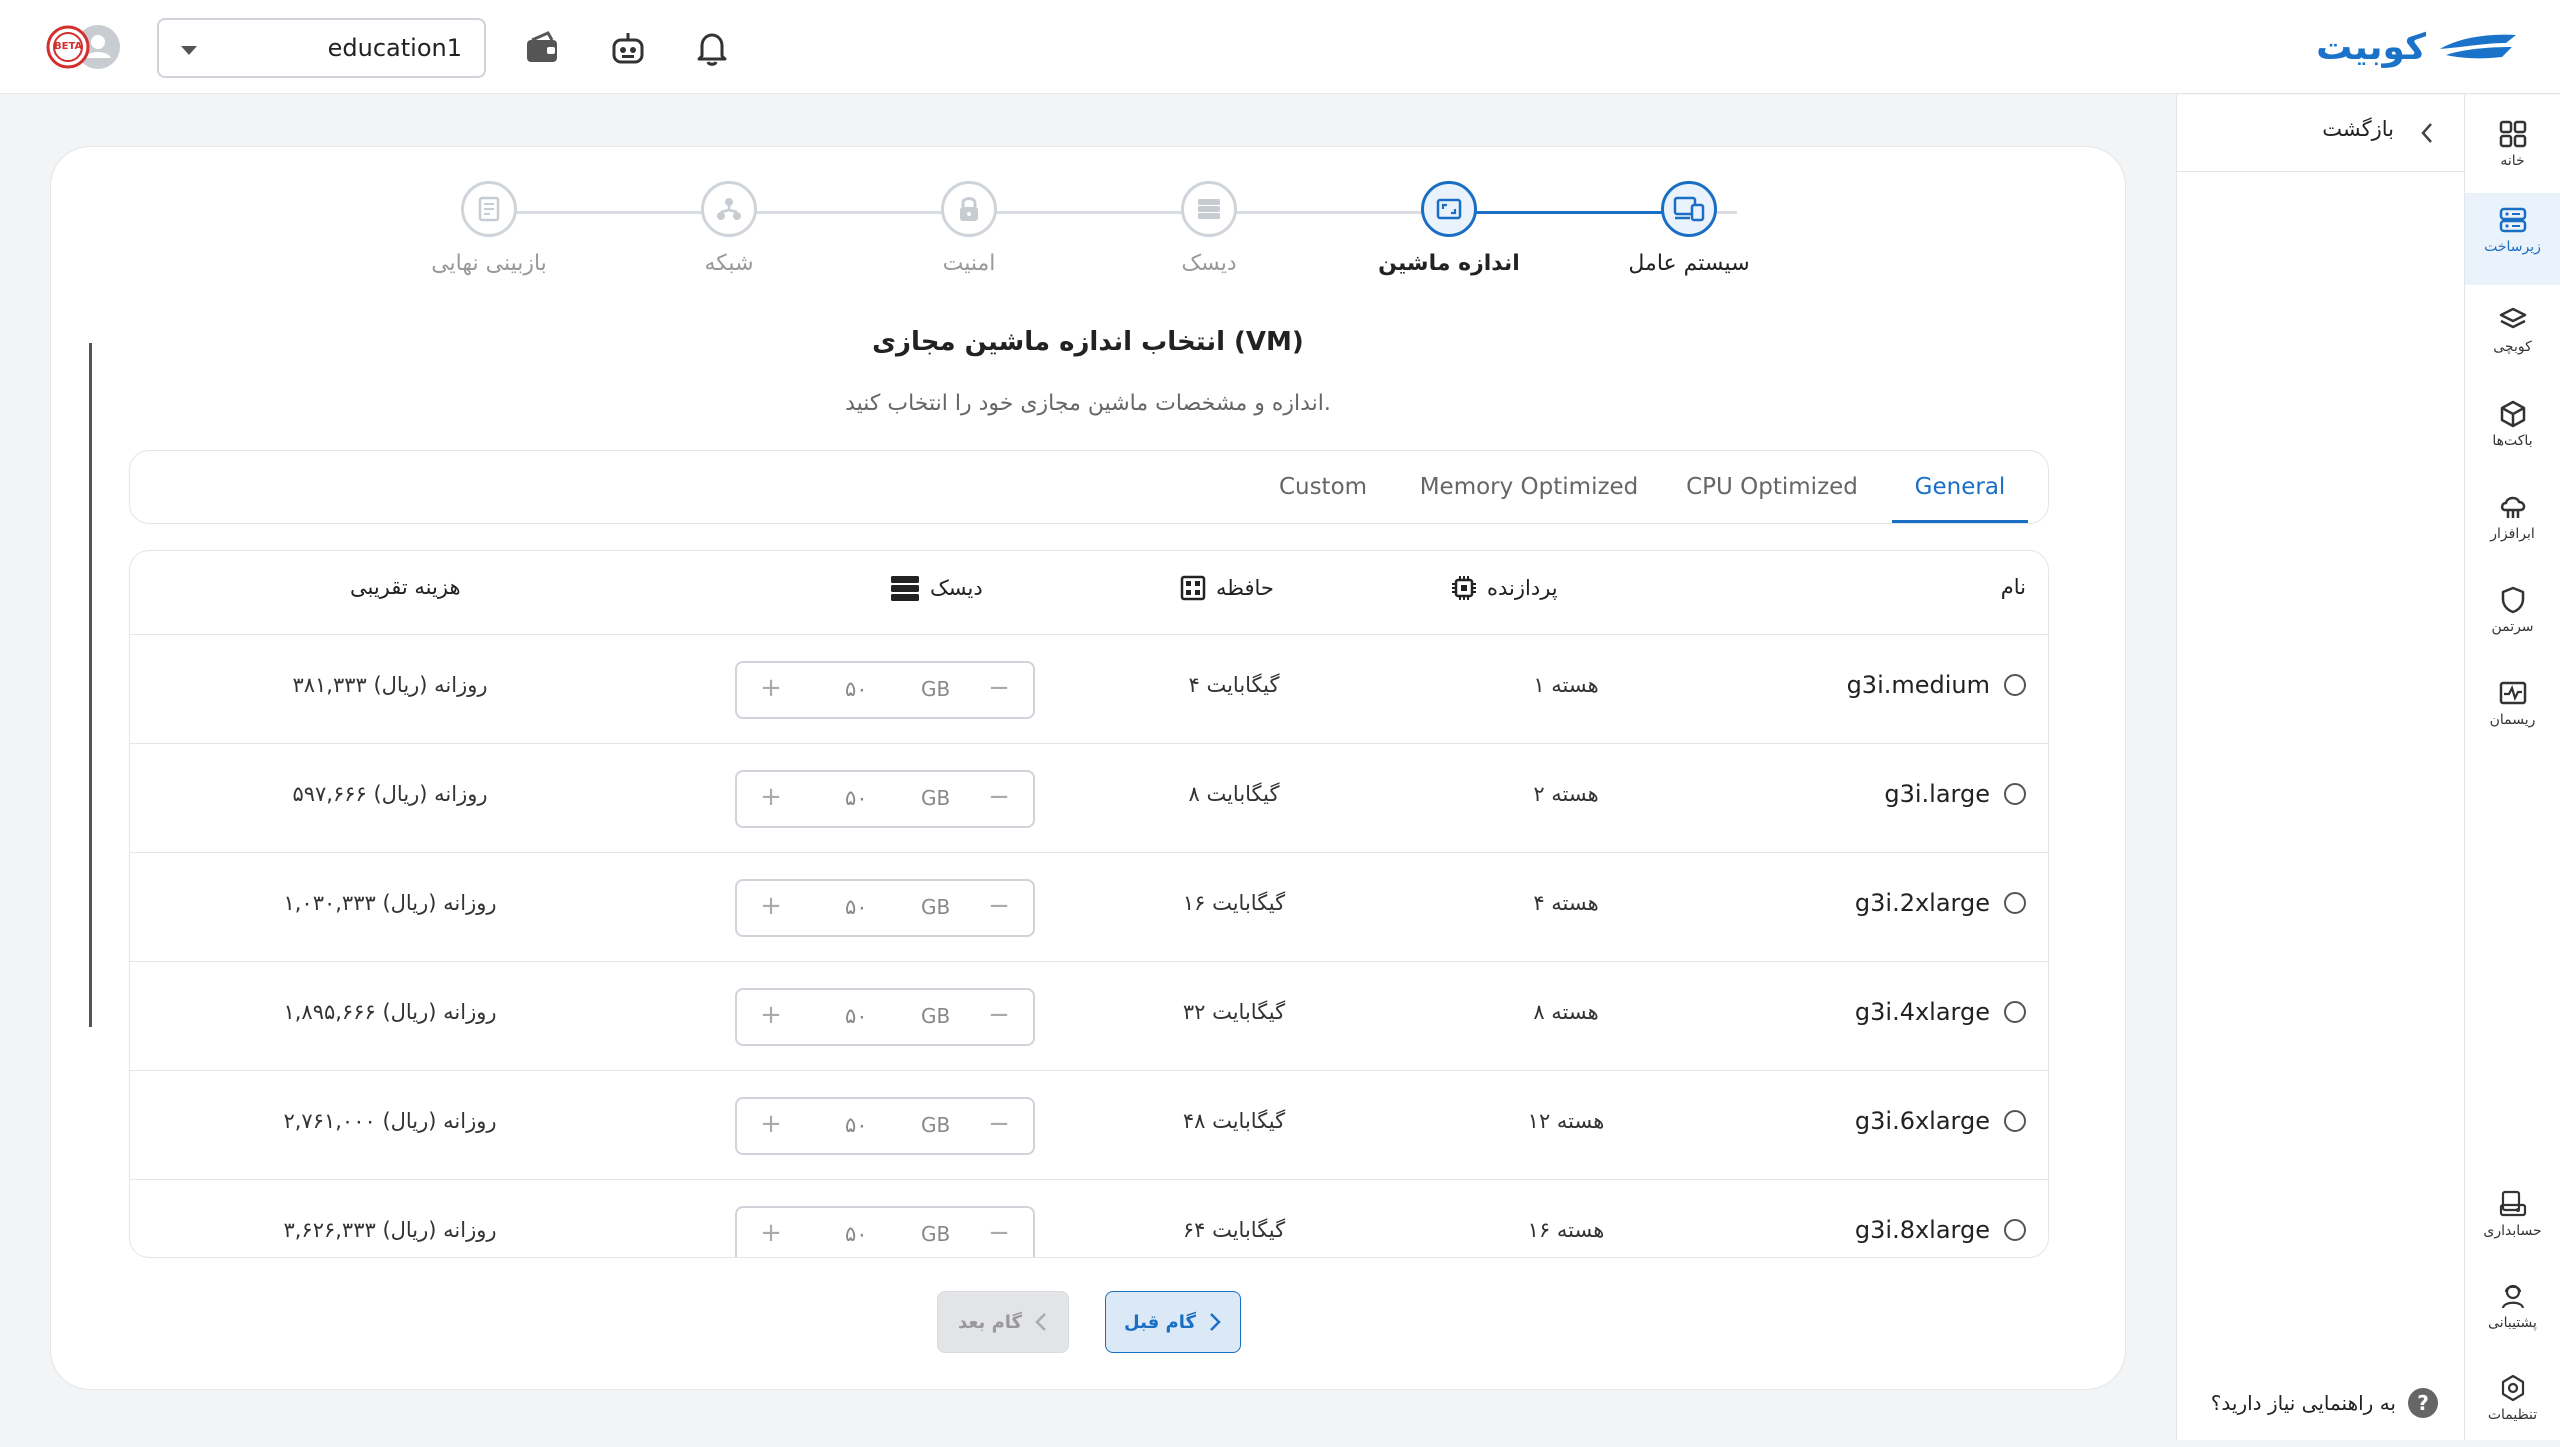 This screenshot has height=1447, width=2560. What do you see at coordinates (1234, 1012) in the screenshot?
I see `memory-cell: ۳۲ گیگابایت` at bounding box center [1234, 1012].